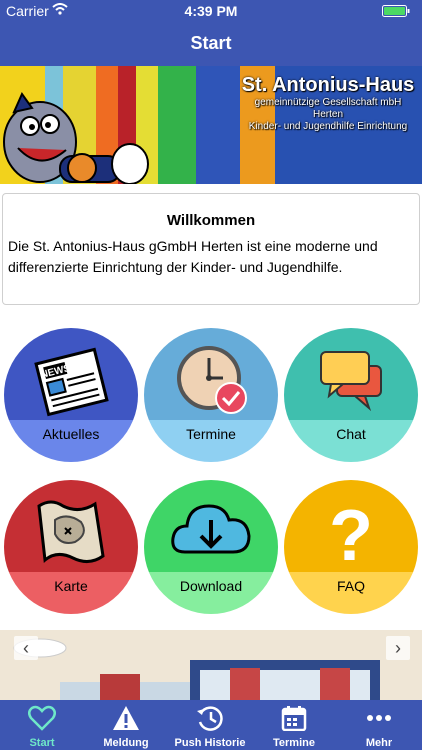 This screenshot has height=750, width=422. I want to click on page-title: Start, so click(211, 43).